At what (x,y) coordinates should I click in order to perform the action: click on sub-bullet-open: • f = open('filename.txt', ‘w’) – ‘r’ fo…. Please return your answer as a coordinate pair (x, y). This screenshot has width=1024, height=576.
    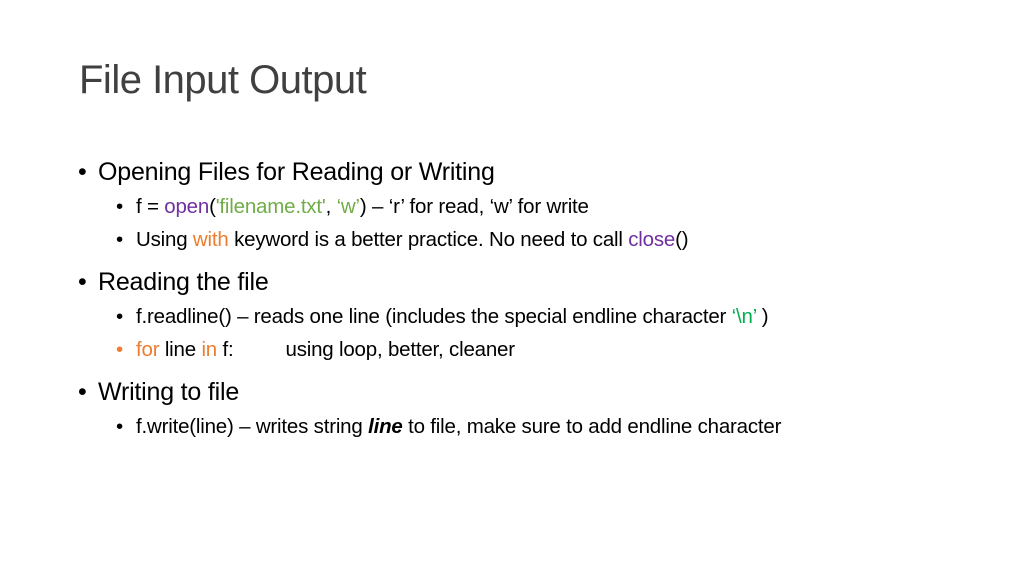
    Looking at the image, I should click on (526, 206).